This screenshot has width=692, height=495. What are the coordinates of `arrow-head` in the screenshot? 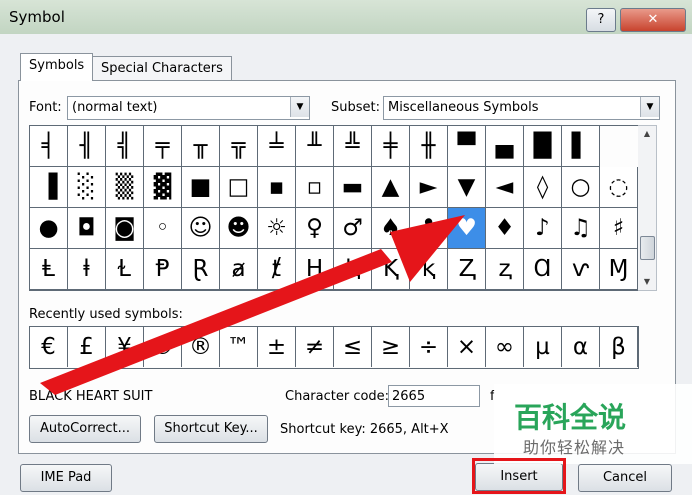 It's located at (427, 248).